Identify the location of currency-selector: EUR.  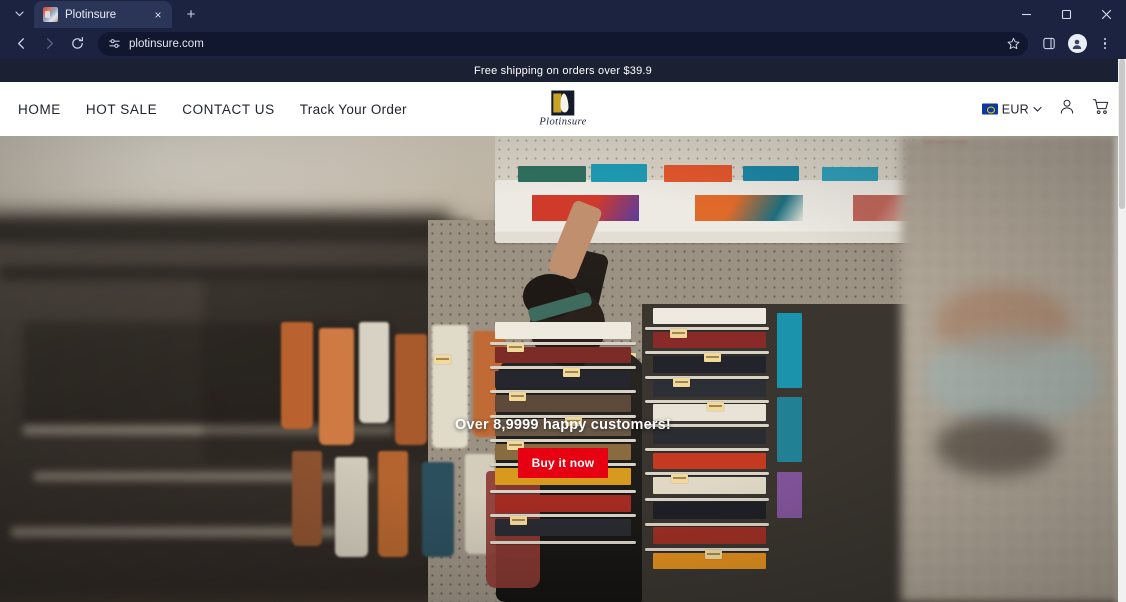
(1011, 109).